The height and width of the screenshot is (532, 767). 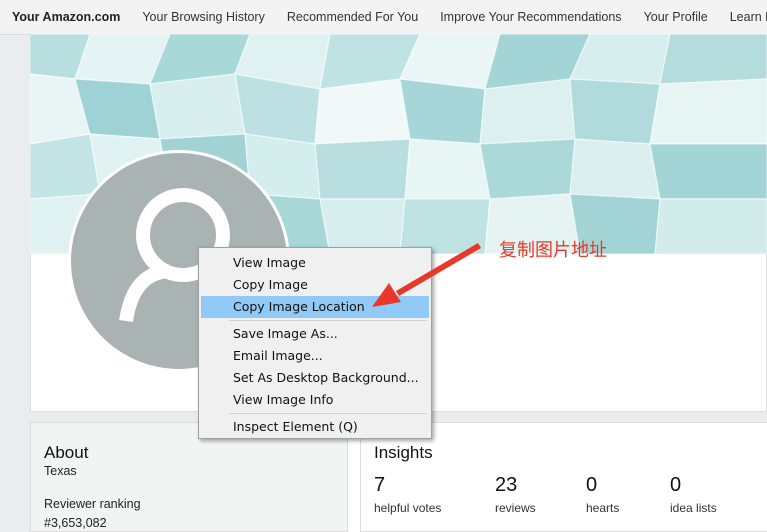 I want to click on nav-learn-more: Learn Mo, so click(x=743, y=17).